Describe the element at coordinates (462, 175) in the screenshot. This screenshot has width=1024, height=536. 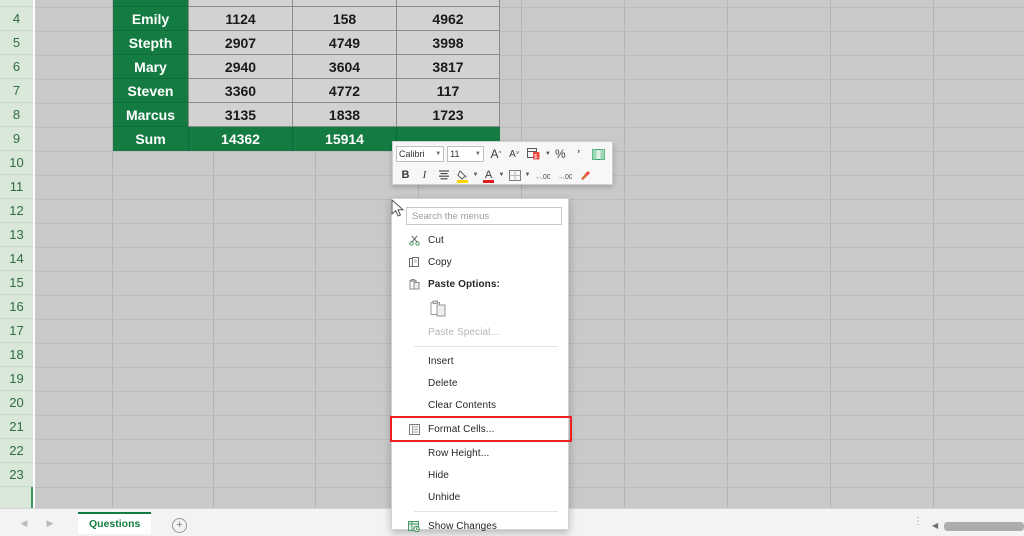
I see `fill-color-button` at that location.